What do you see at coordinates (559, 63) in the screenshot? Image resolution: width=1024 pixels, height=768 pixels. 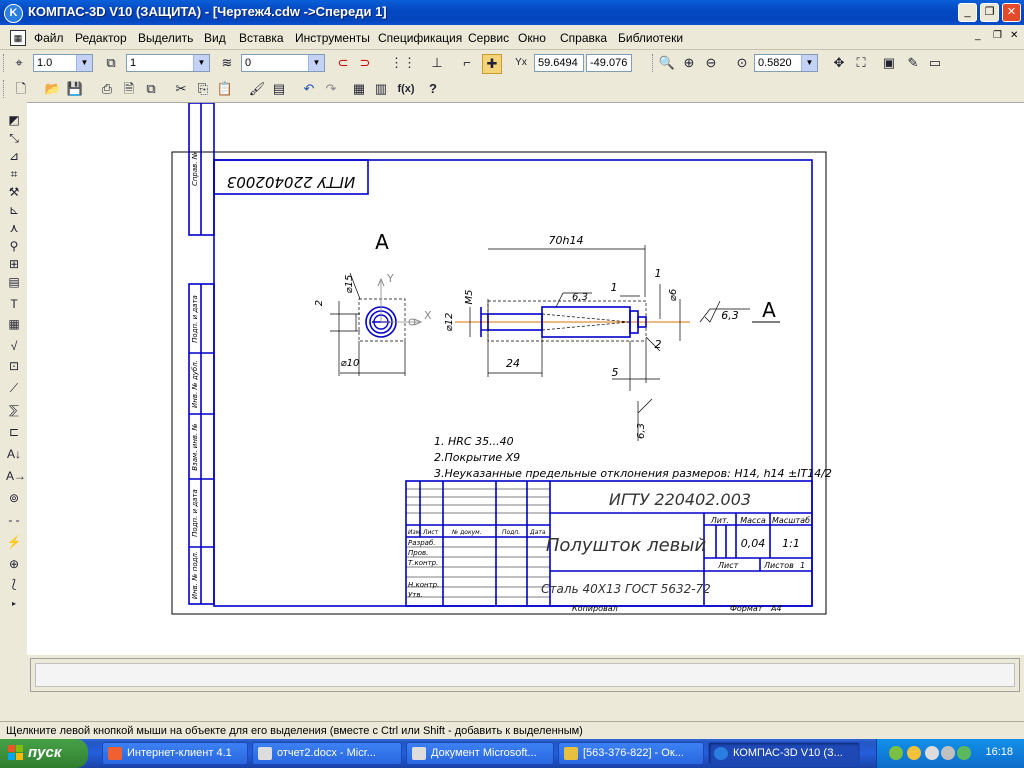 I see `coord-x-field: 59.6494` at bounding box center [559, 63].